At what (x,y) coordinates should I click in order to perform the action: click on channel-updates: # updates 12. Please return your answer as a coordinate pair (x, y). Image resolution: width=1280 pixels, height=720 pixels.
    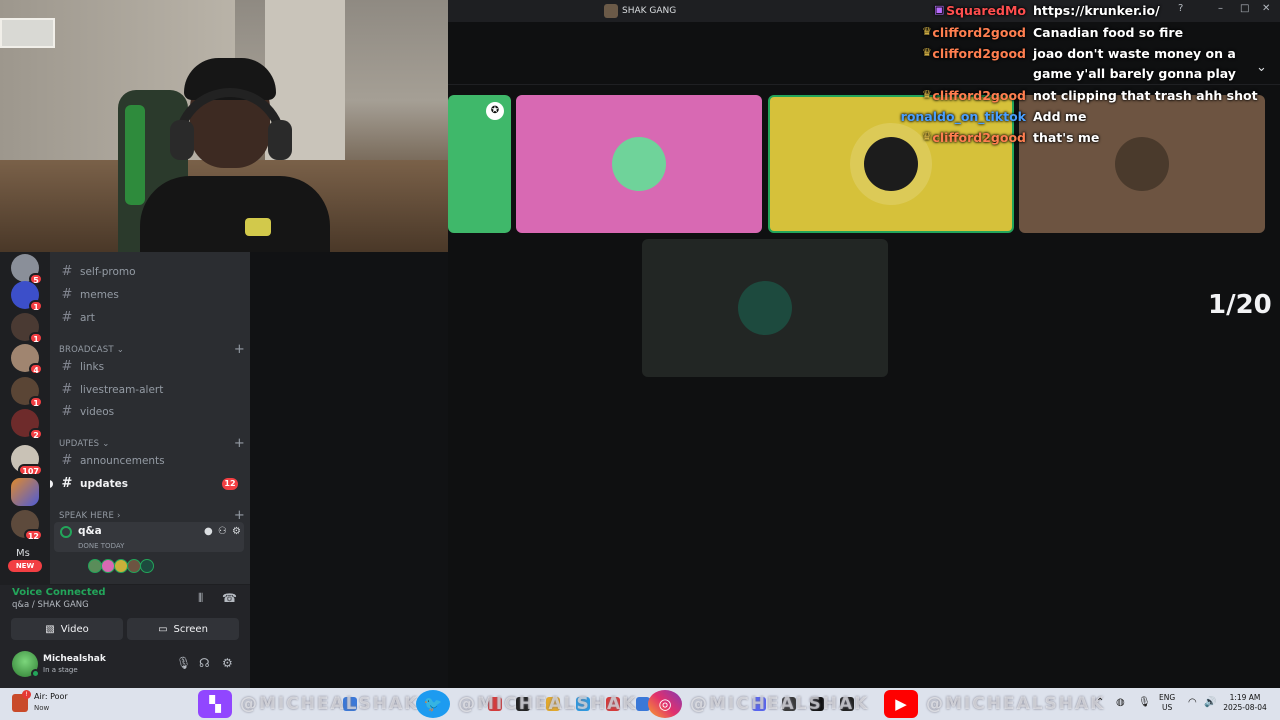
    Looking at the image, I should click on (147, 483).